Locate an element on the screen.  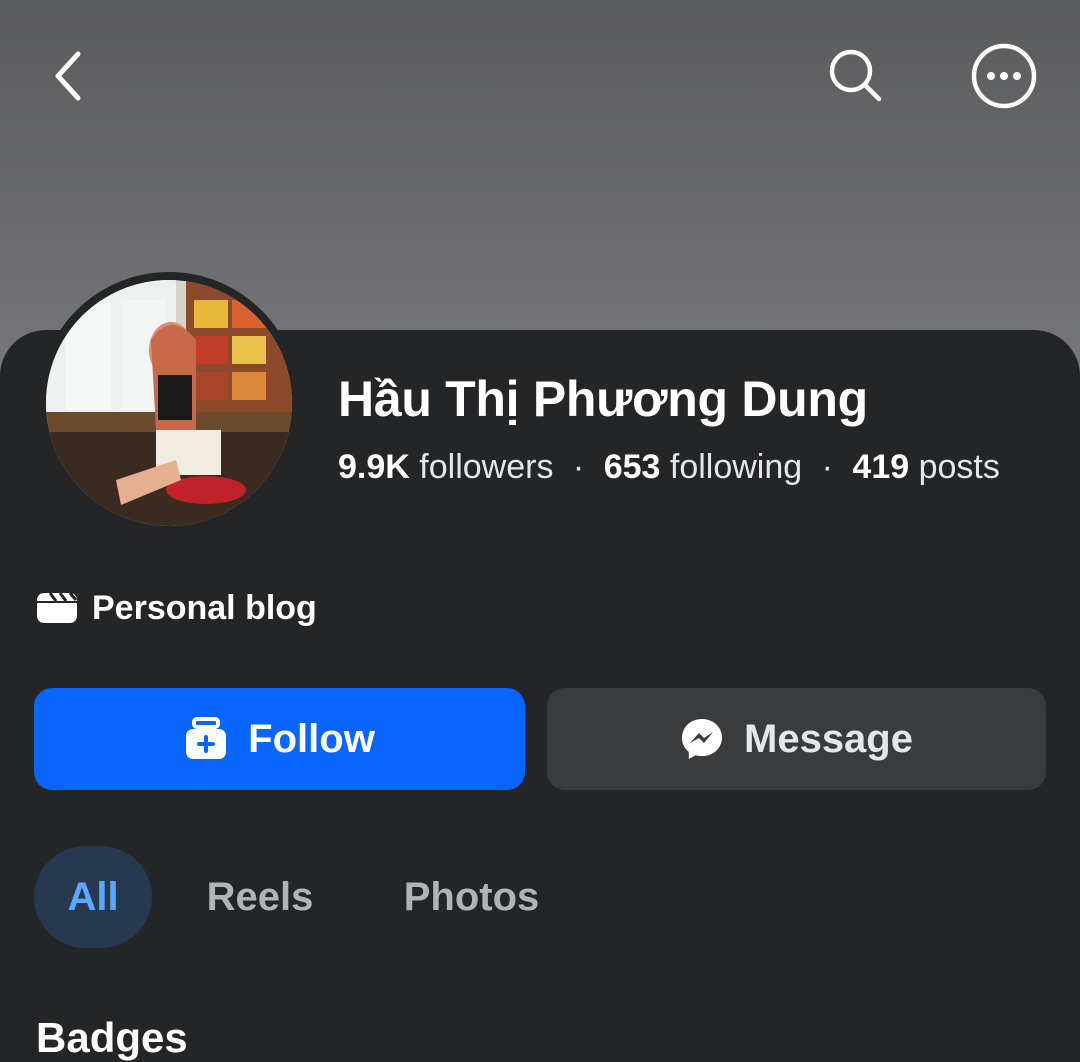
more-options-button is located at coordinates (1004, 76).